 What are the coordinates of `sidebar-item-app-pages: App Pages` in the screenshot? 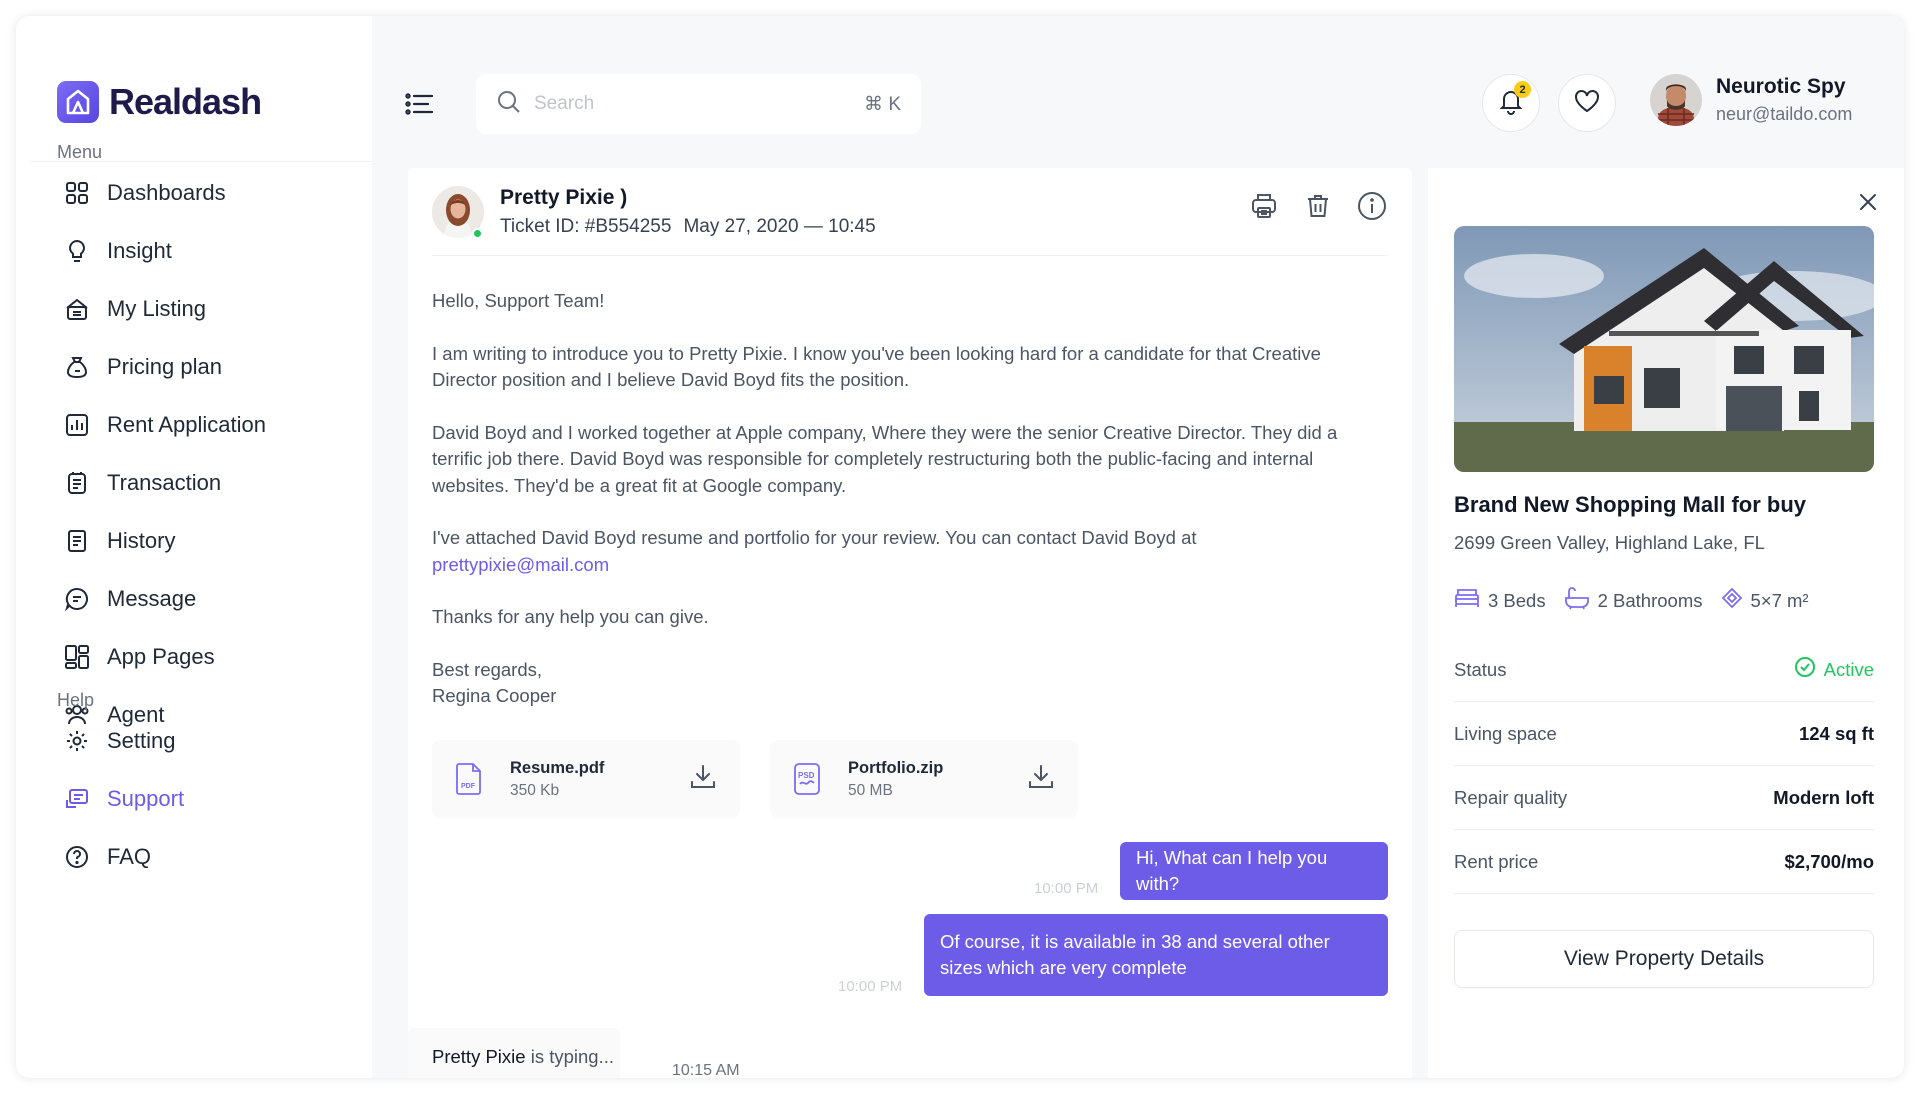 It's located at (207, 657).